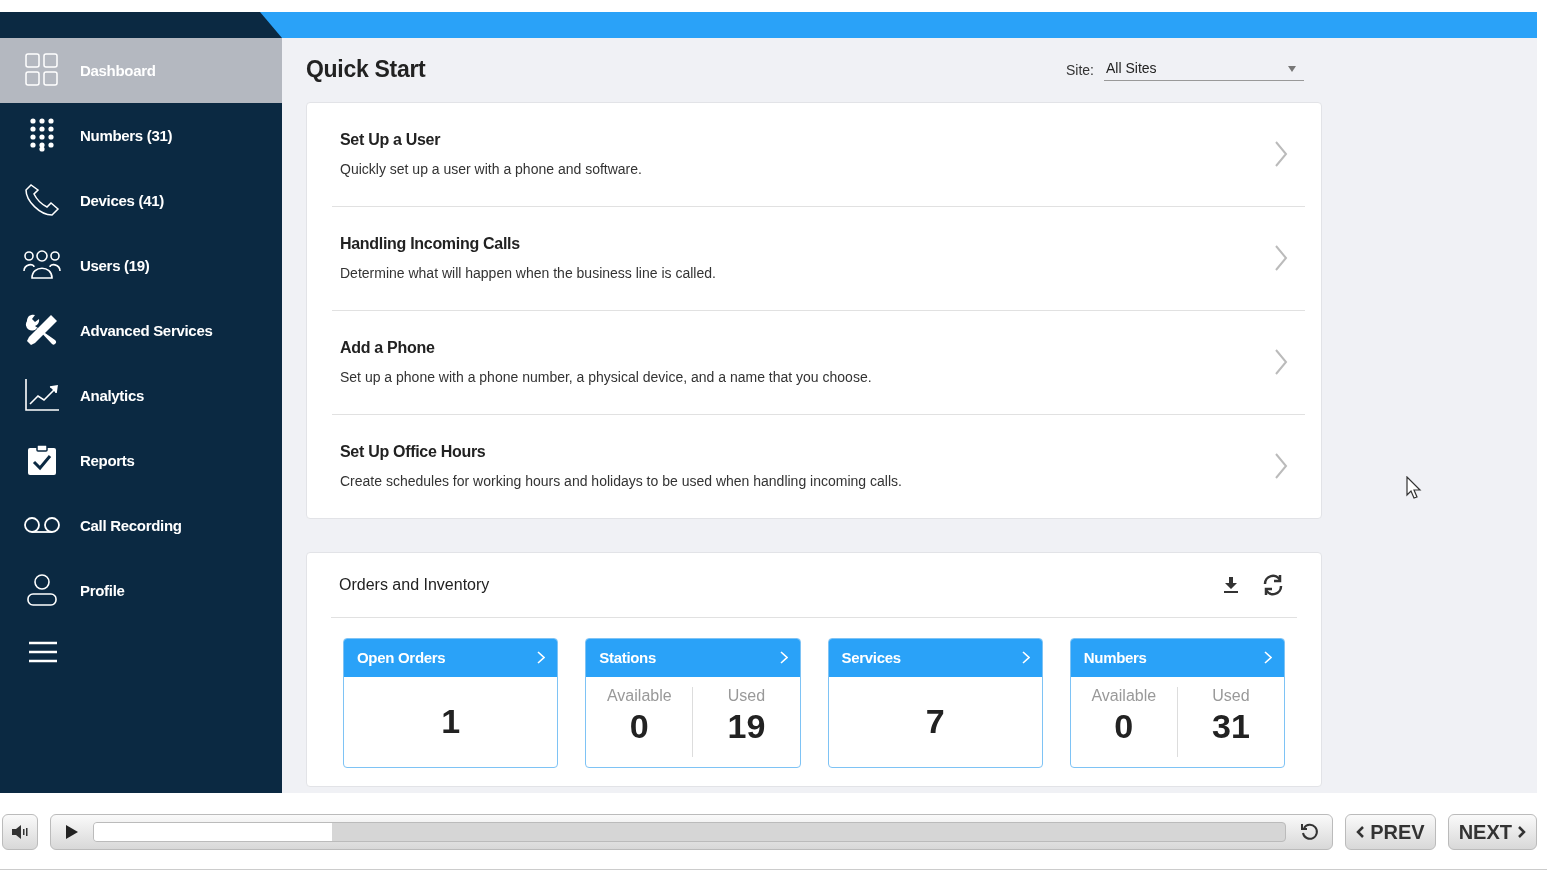 This screenshot has width=1547, height=870. What do you see at coordinates (818, 258) in the screenshot?
I see `quick-start-item: Handling Incoming Calls Determine what will happen when the business line is called.` at bounding box center [818, 258].